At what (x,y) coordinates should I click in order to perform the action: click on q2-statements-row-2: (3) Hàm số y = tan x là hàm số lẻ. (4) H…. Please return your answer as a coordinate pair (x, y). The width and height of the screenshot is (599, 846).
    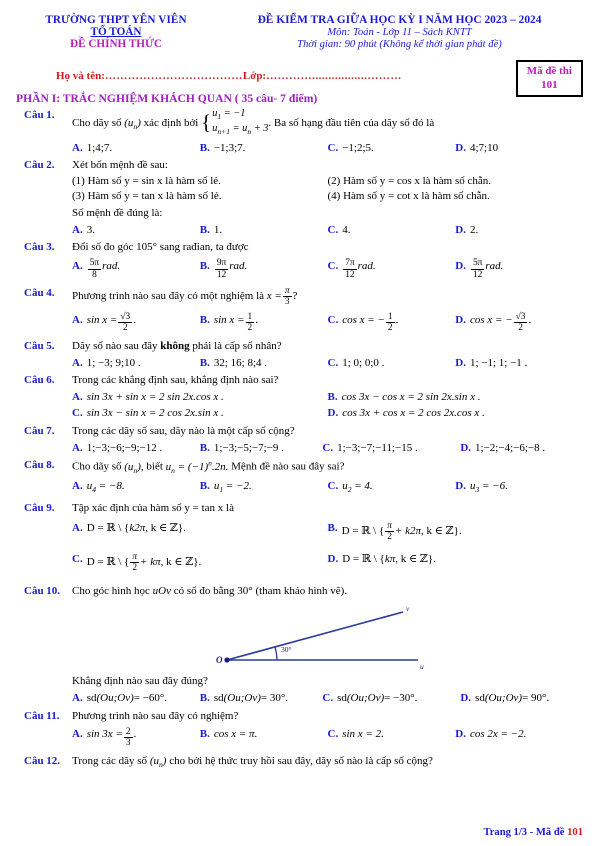
    Looking at the image, I should click on (327, 196).